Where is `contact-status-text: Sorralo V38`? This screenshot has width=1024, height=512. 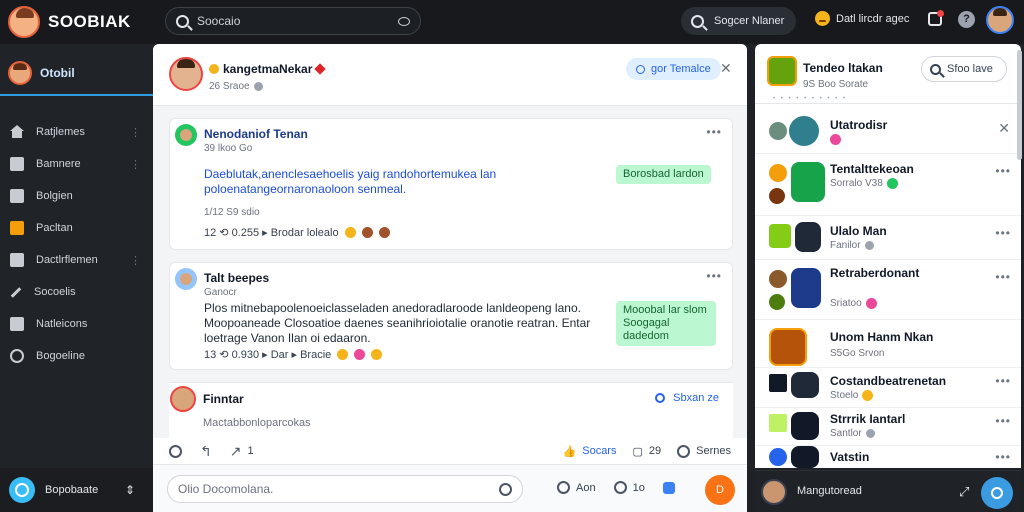 contact-status-text: Sorralo V38 is located at coordinates (856, 183).